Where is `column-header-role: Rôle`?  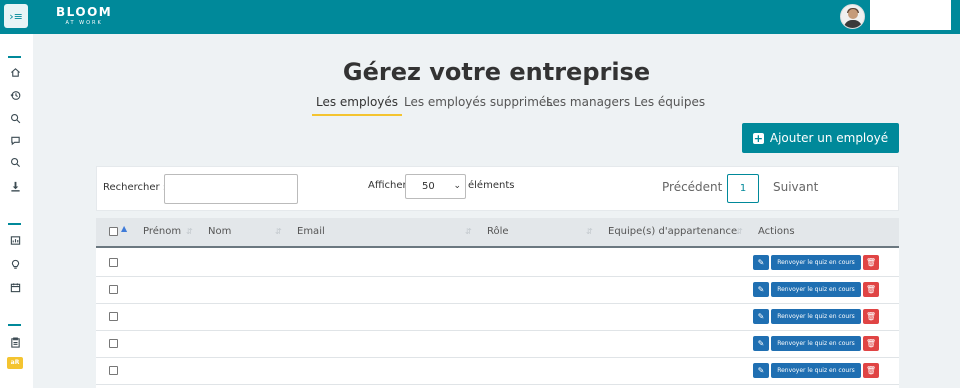
column-header-role: Rôle is located at coordinates (498, 231).